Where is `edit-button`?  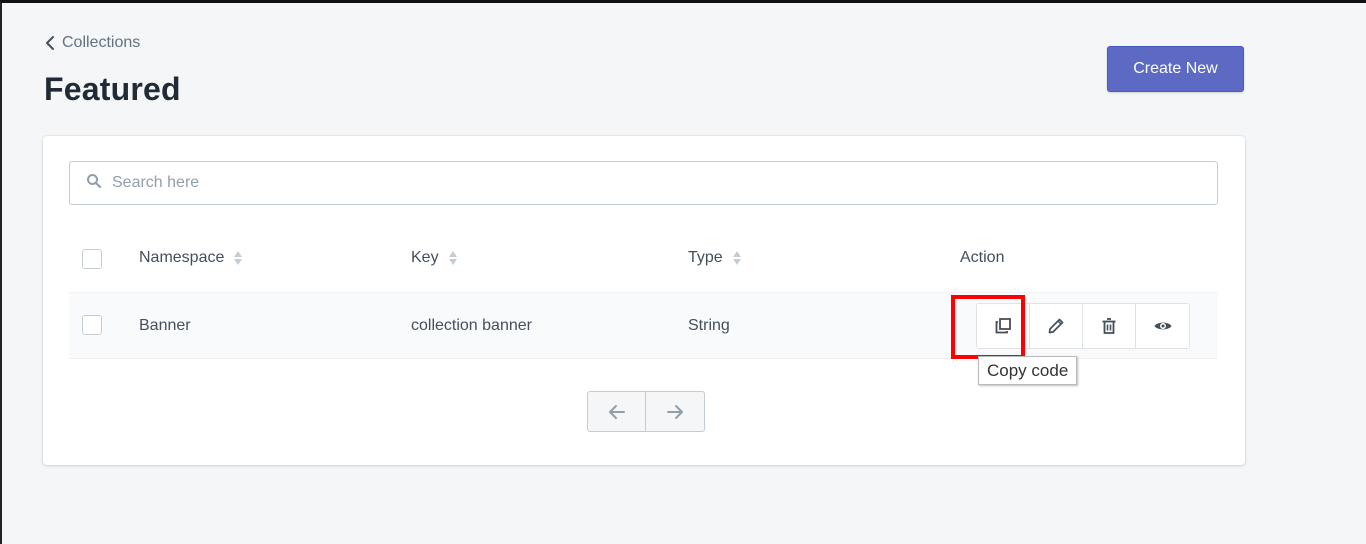 edit-button is located at coordinates (1056, 326).